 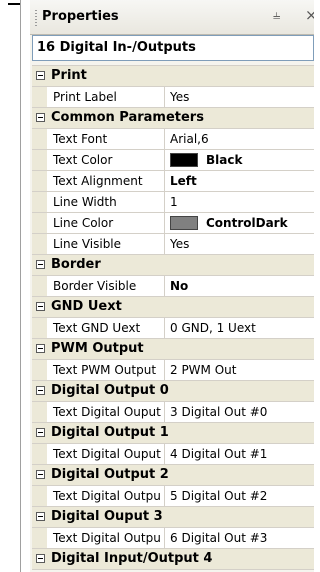 I want to click on category-digital-output-1: Digital Output 1, so click(x=173, y=433).